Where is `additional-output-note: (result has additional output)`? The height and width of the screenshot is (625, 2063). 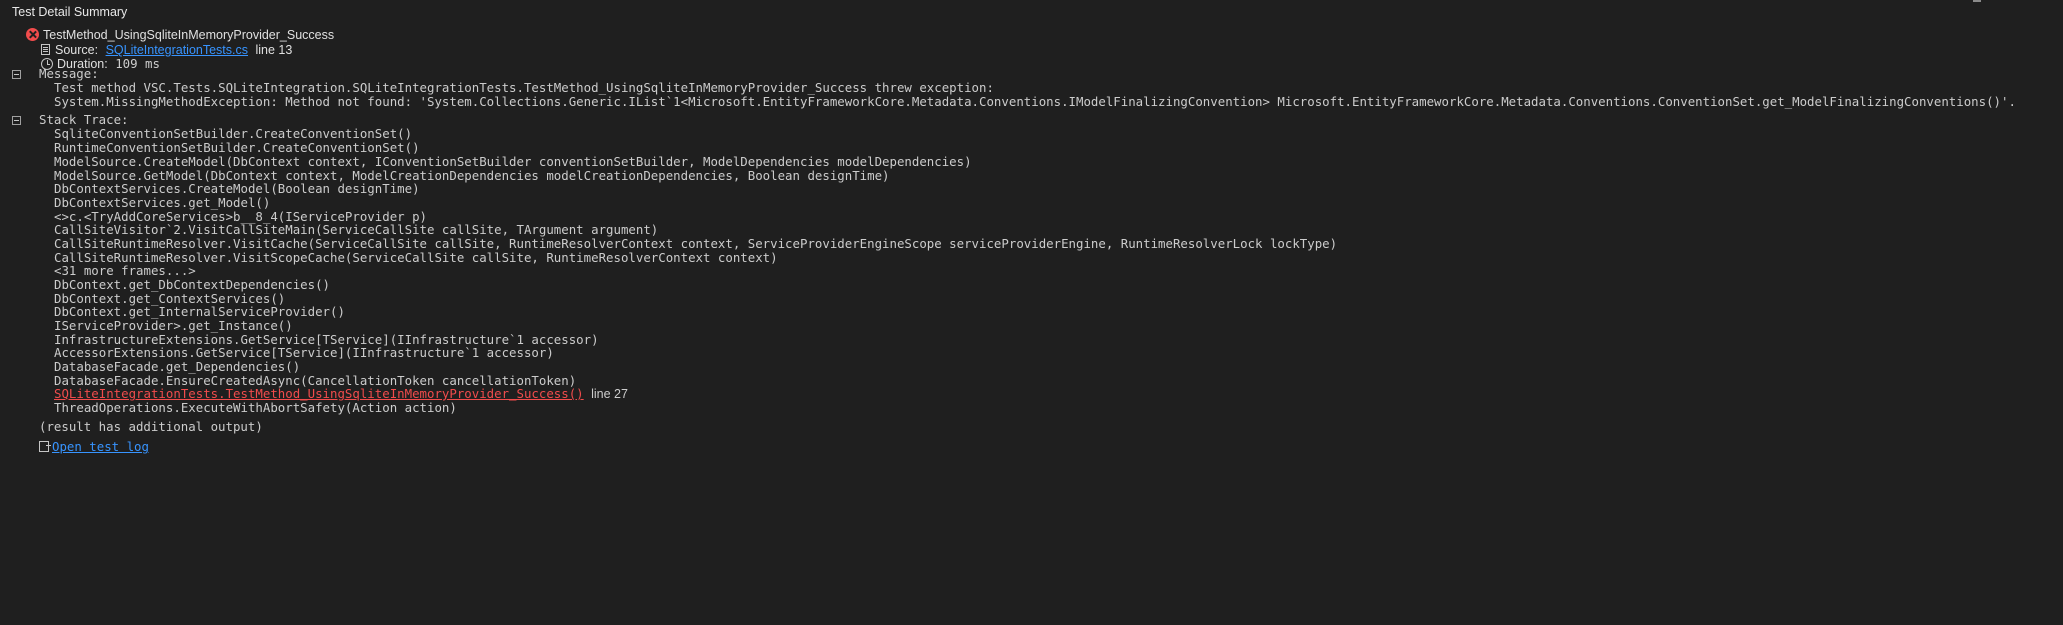
additional-output-note: (result has additional output) is located at coordinates (151, 427).